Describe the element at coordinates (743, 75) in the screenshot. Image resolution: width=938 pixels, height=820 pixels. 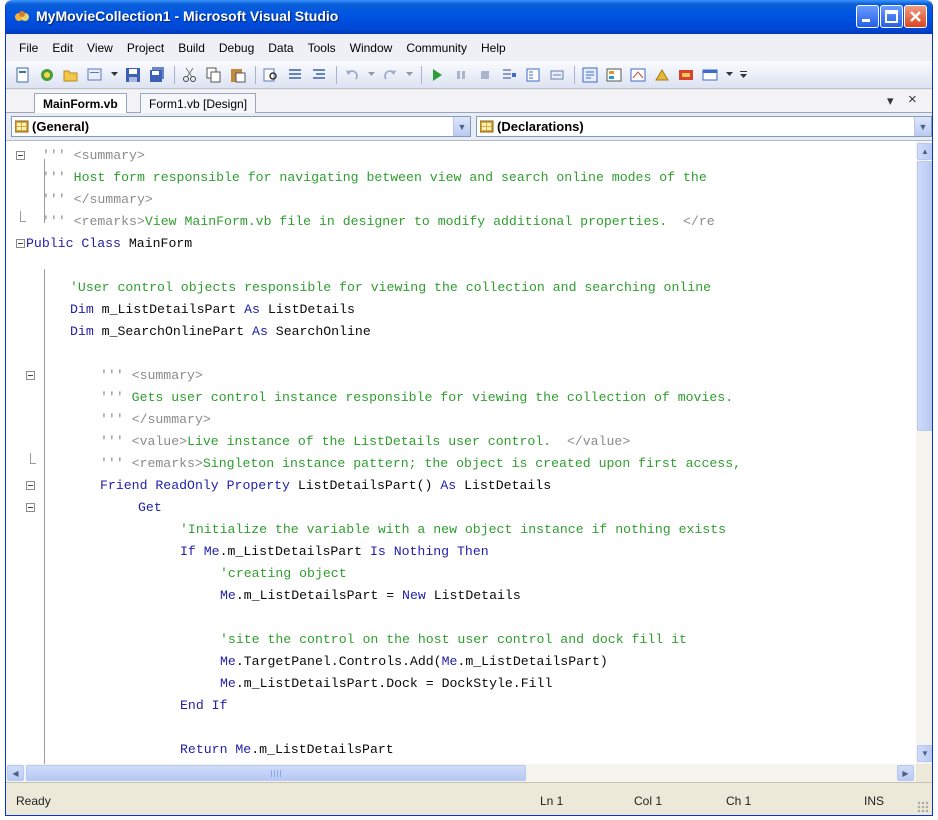
I see `toolbar-overflow-icon` at that location.